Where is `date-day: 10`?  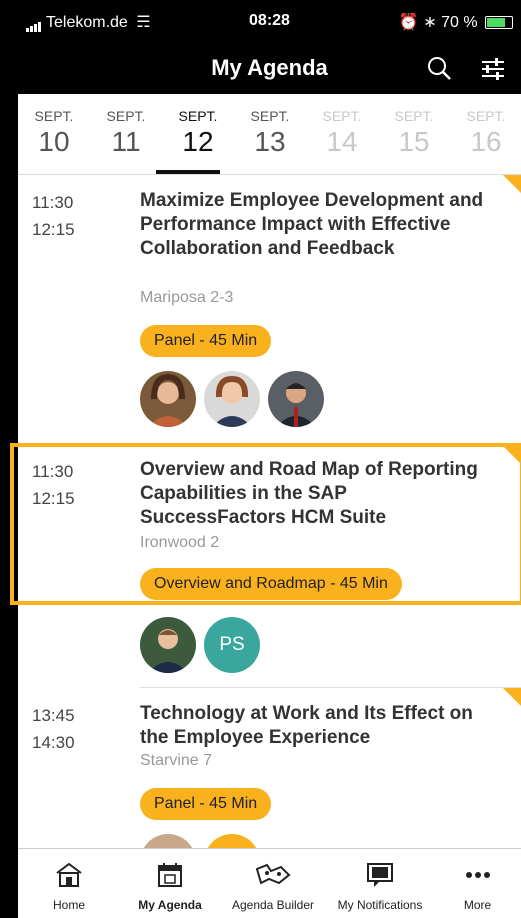 date-day: 10 is located at coordinates (54, 141).